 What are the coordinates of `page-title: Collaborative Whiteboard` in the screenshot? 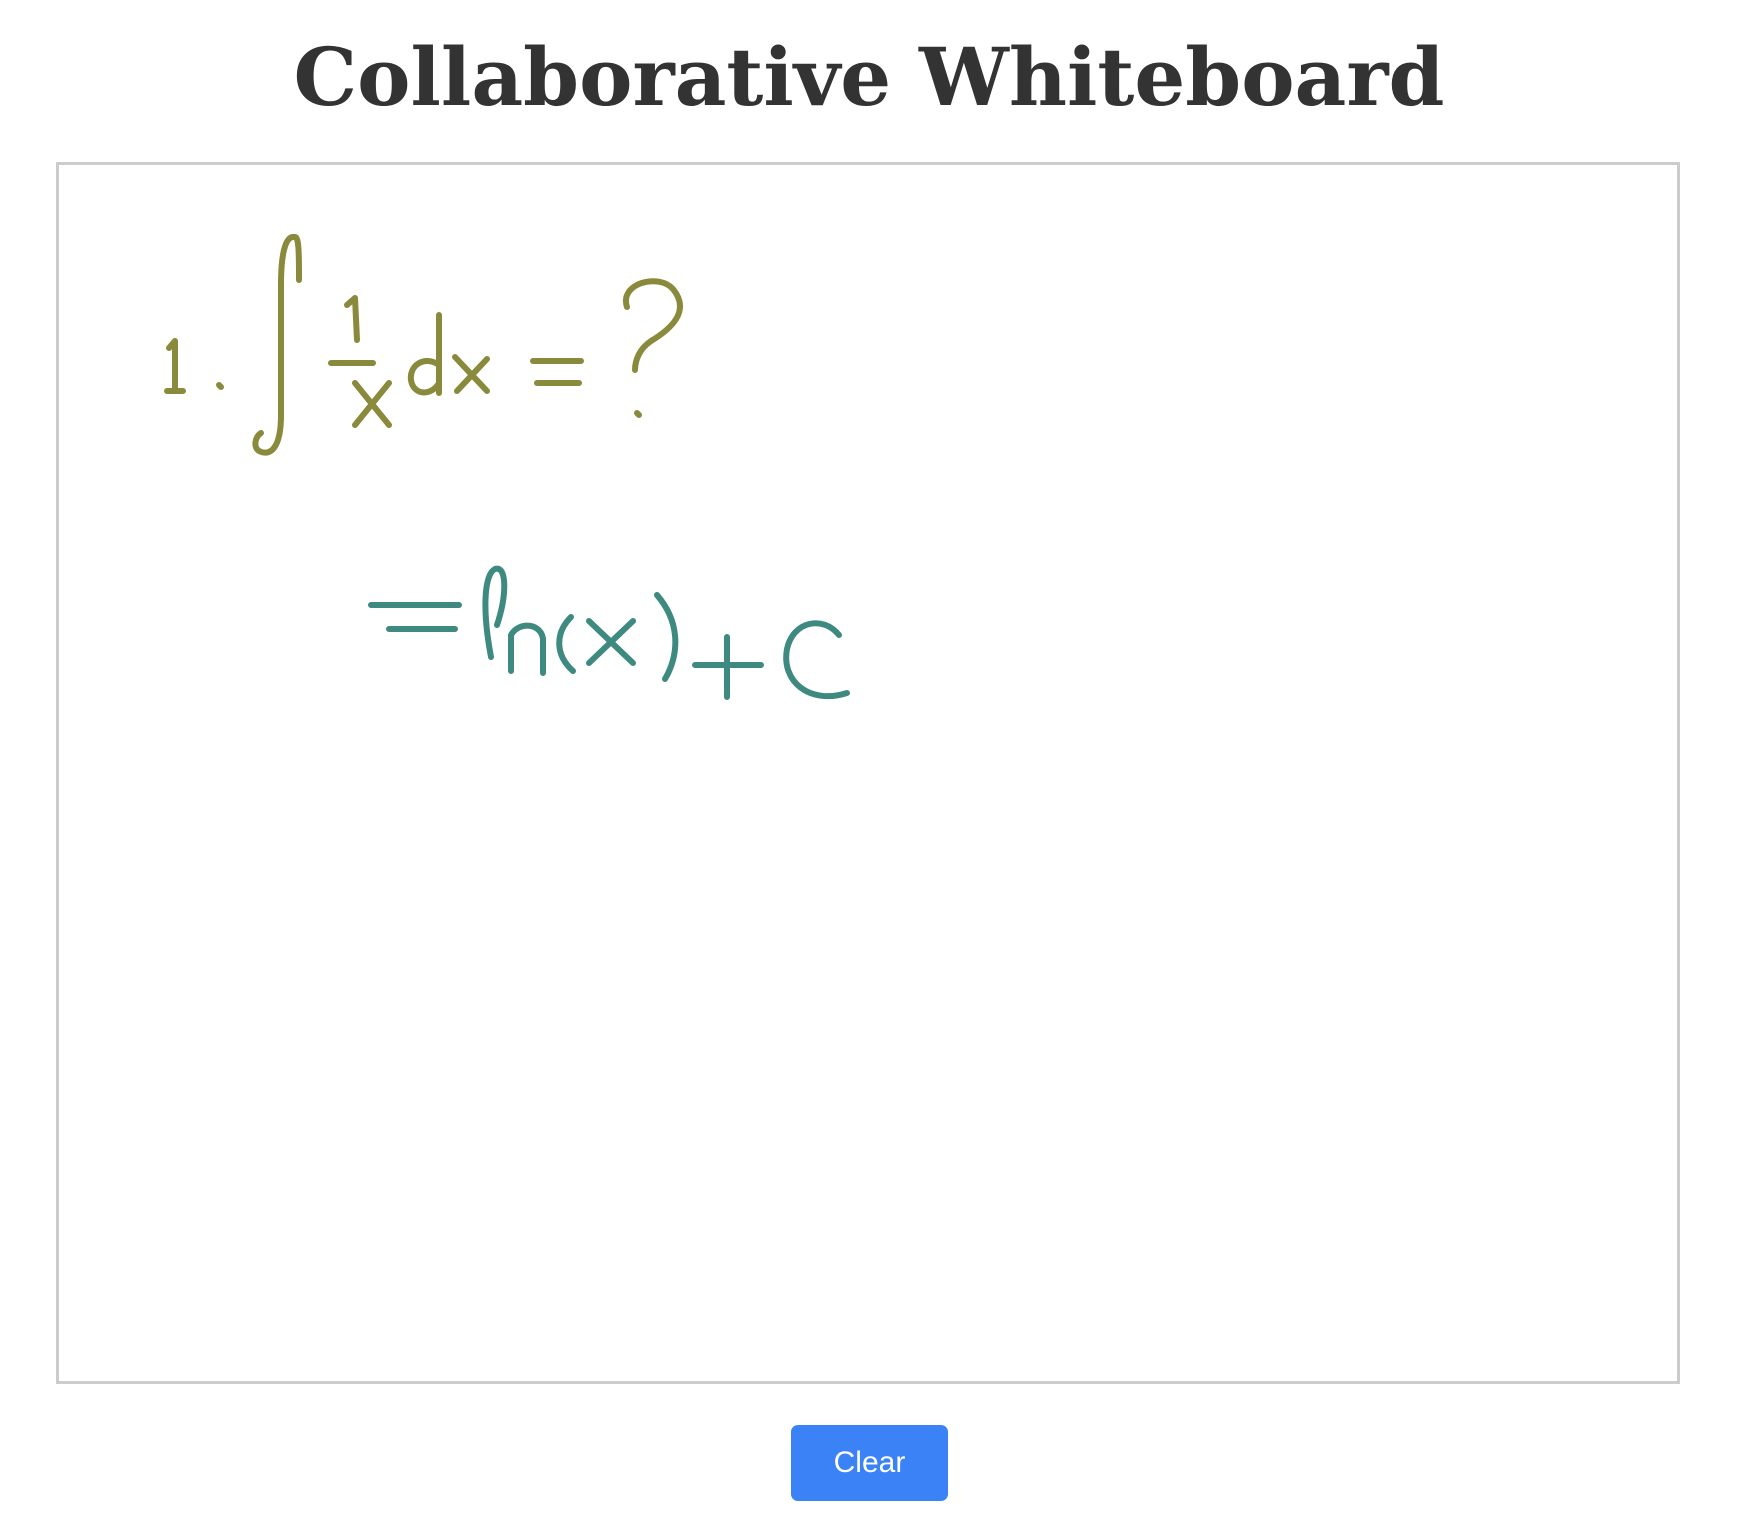 It's located at (869, 77).